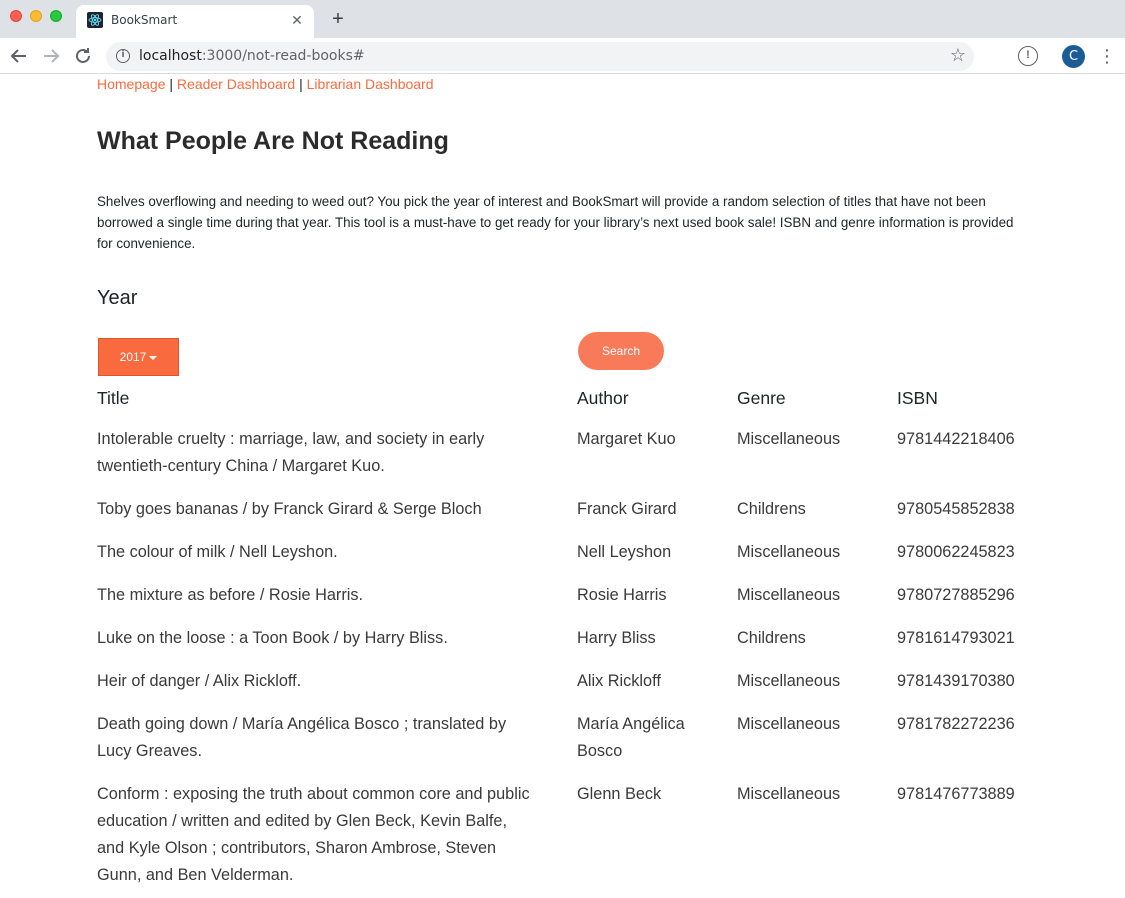  What do you see at coordinates (626, 439) in the screenshot?
I see `cell-author: Margaret Kuo` at bounding box center [626, 439].